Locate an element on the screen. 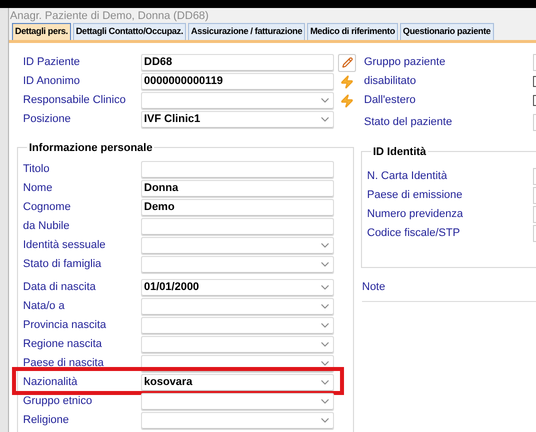  field-label: ID Anonimo is located at coordinates (52, 82).